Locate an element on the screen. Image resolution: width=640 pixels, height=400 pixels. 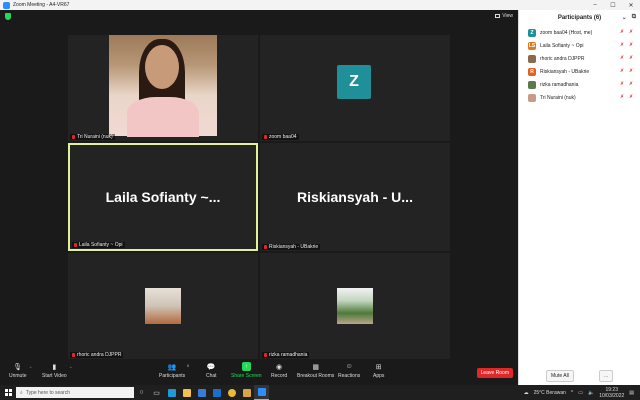
participants-button: 👥 Participants 6 is located at coordinates (174, 370).